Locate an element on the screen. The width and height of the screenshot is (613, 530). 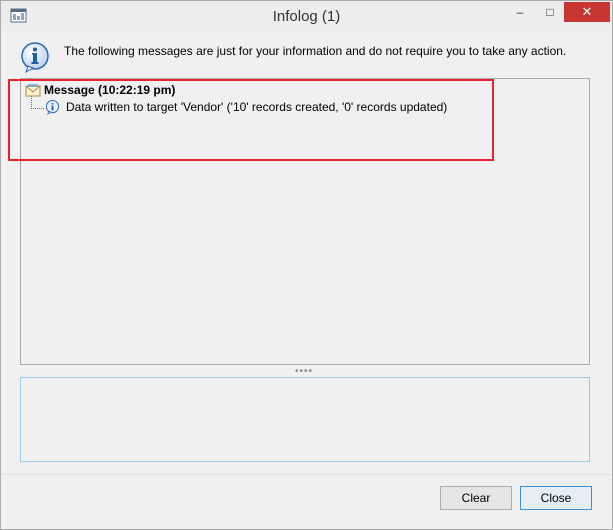
info-small-icon is located at coordinates (52, 107).